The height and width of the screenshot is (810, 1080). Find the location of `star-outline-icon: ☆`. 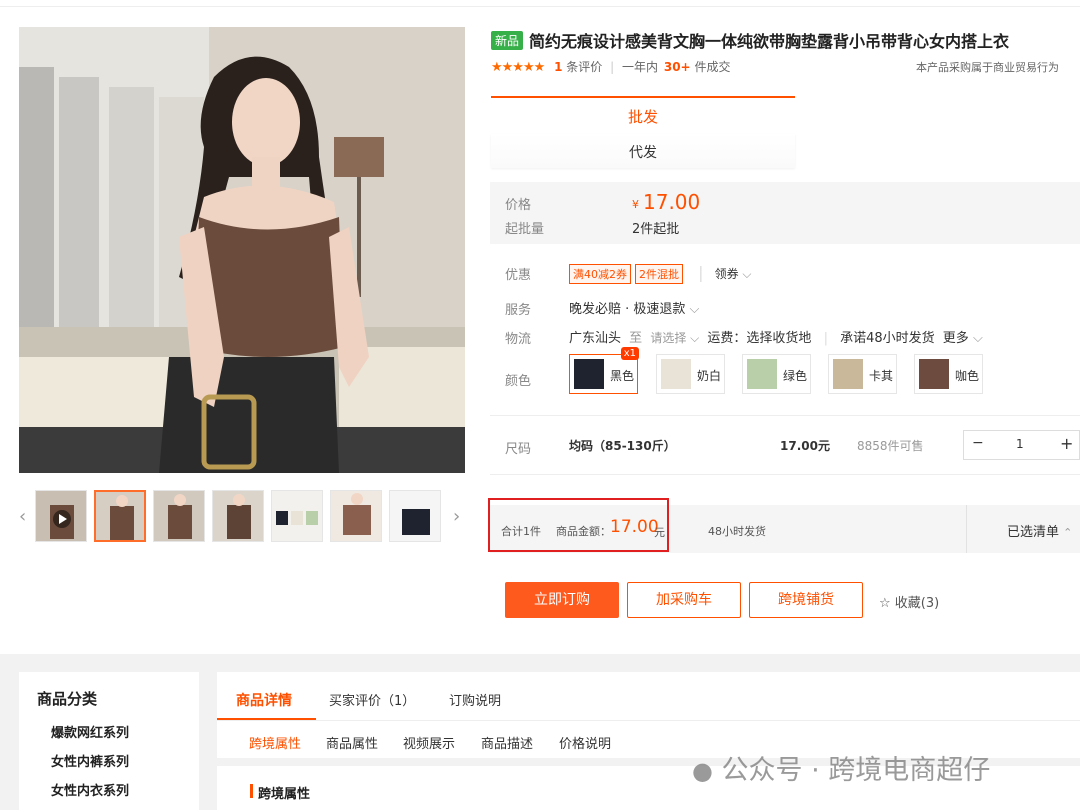

star-outline-icon: ☆ is located at coordinates (885, 603).